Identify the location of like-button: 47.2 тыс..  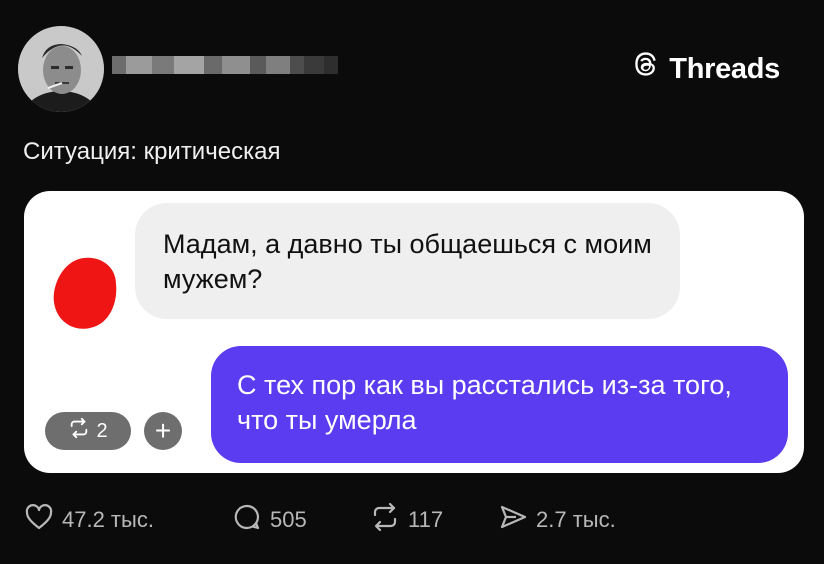
(89, 520).